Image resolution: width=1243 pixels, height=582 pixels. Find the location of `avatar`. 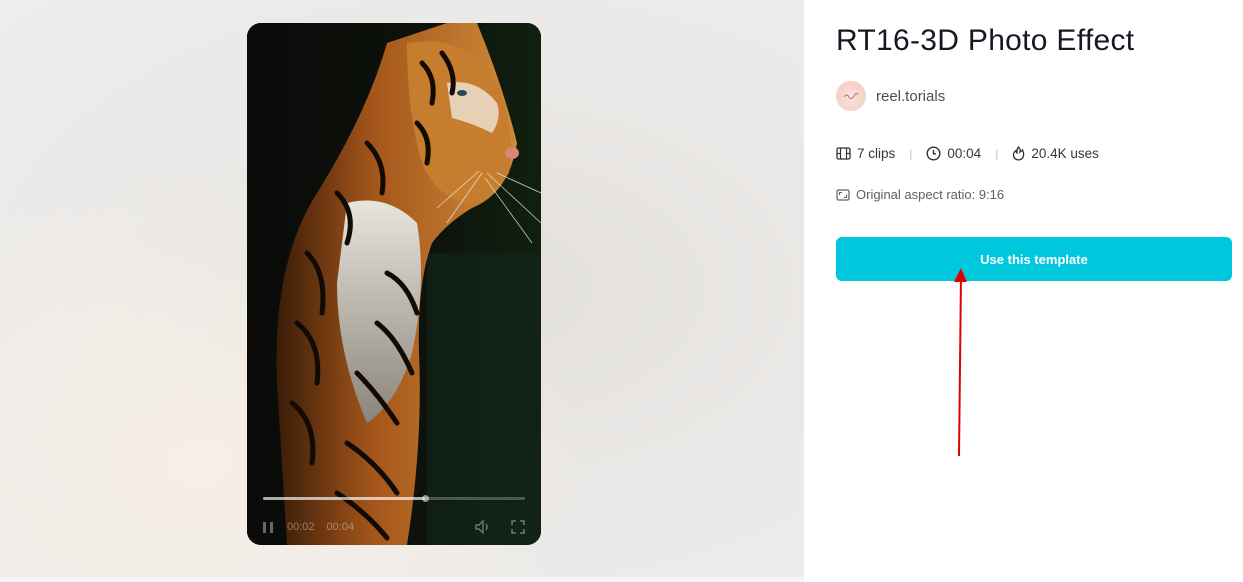

avatar is located at coordinates (851, 96).